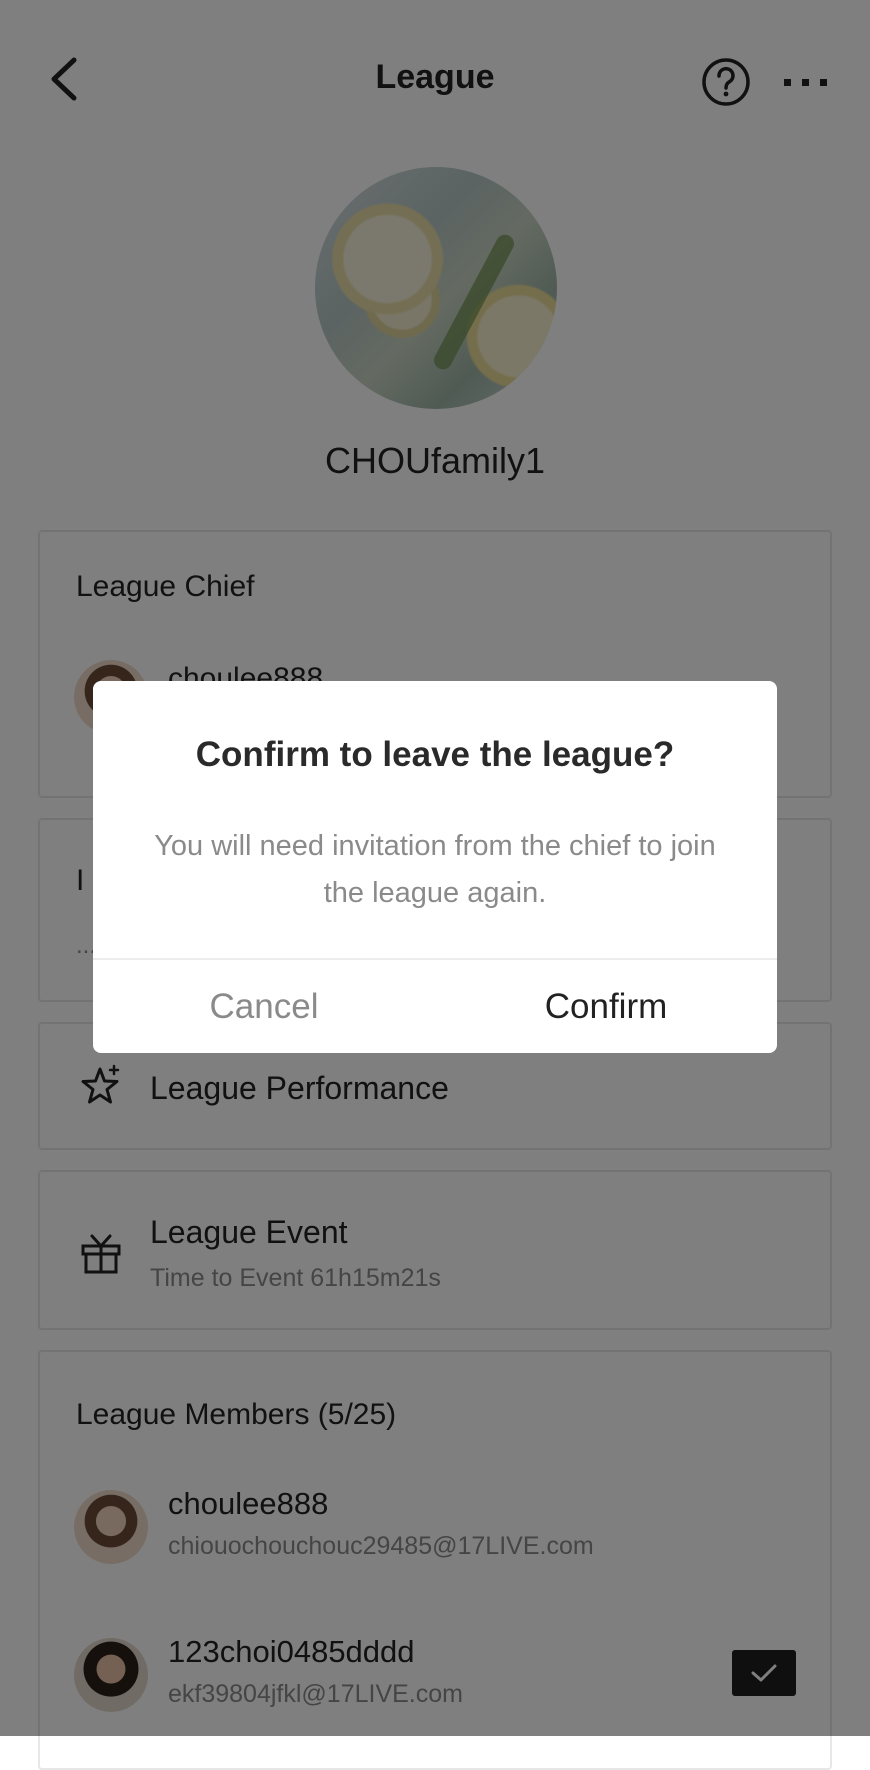  Describe the element at coordinates (435, 754) in the screenshot. I see `dialog-title: Confirm to leave the league?` at that location.